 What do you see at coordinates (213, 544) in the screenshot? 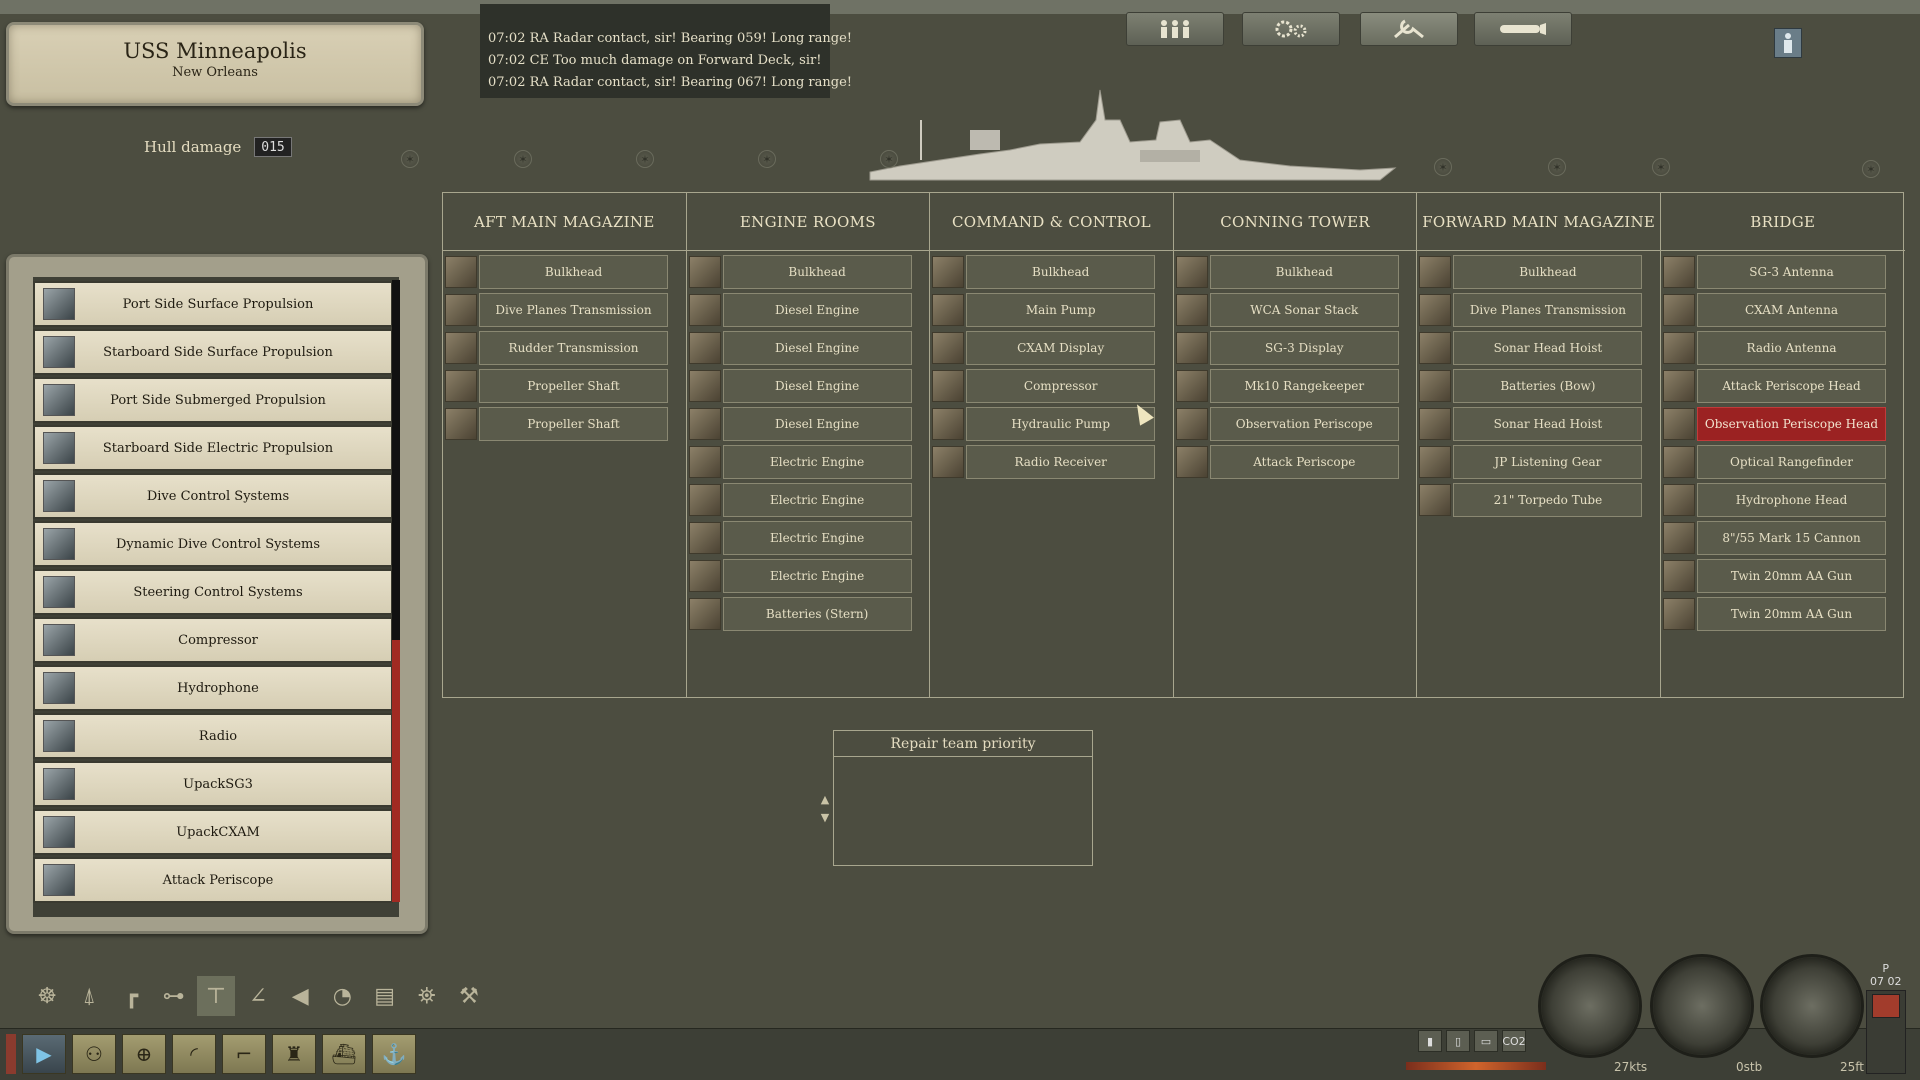
I see `system-item: Dynamic Dive Control Systems` at bounding box center [213, 544].